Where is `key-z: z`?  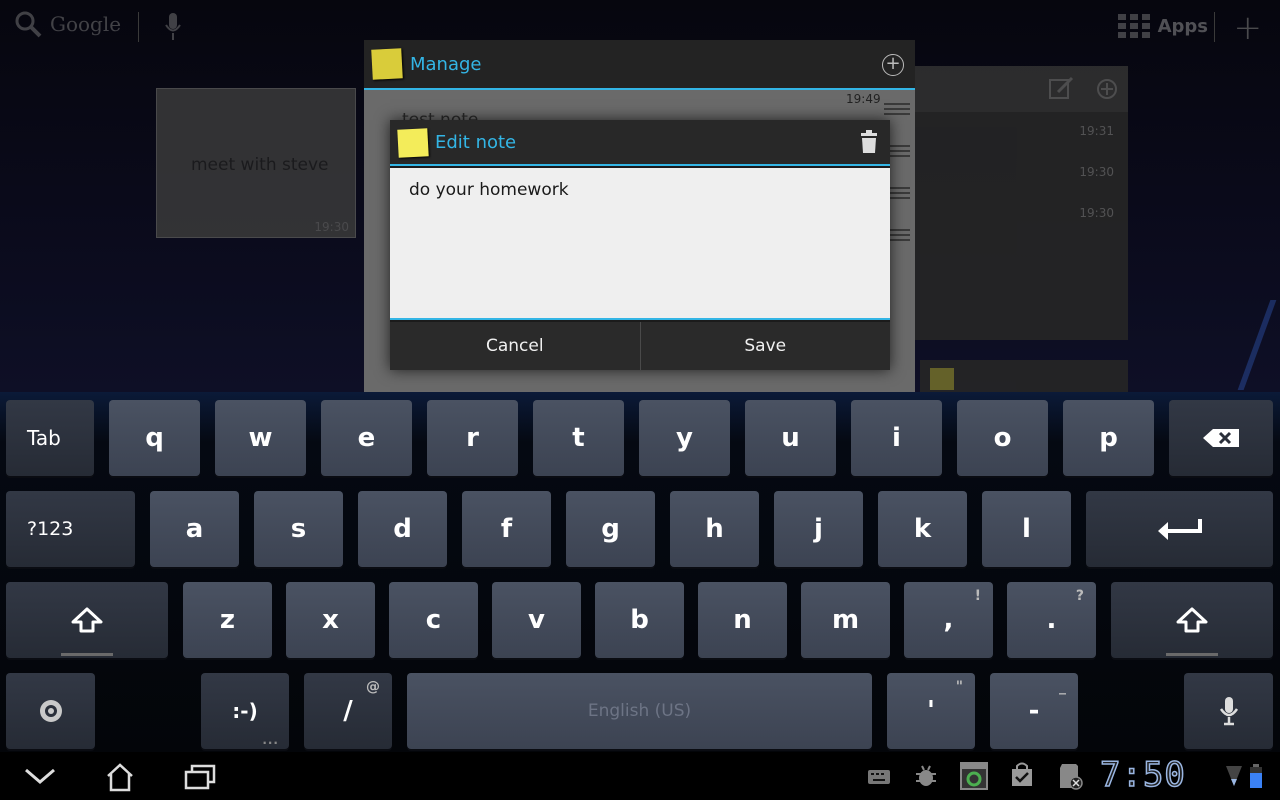 key-z: z is located at coordinates (227, 620).